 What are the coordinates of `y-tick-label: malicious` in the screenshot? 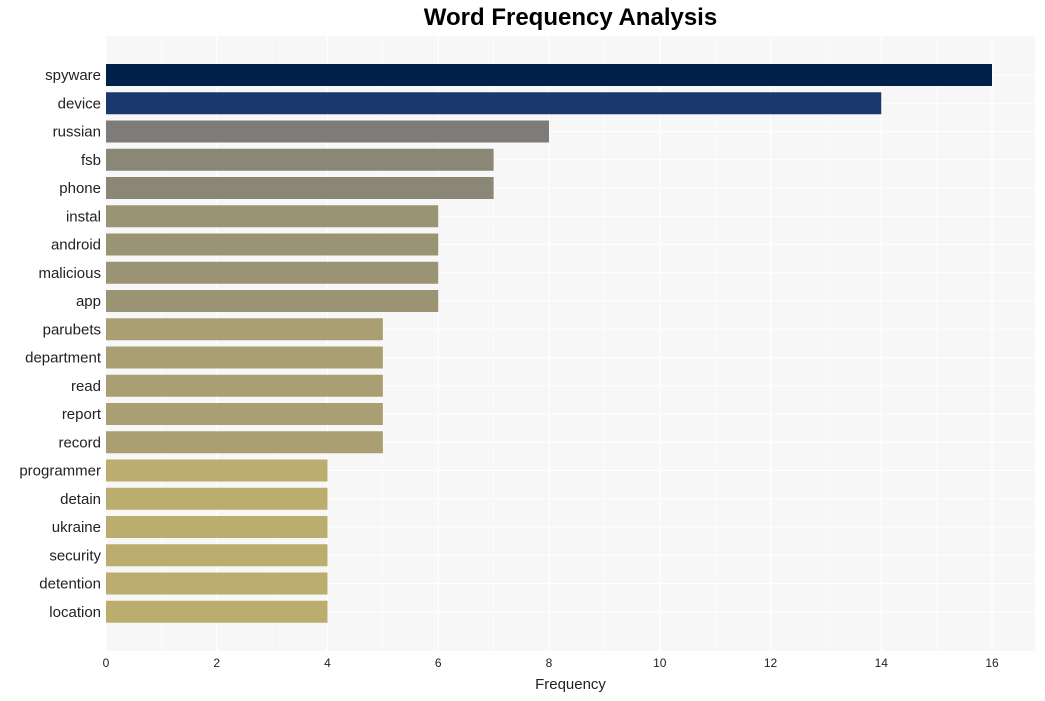 It's located at (69, 273).